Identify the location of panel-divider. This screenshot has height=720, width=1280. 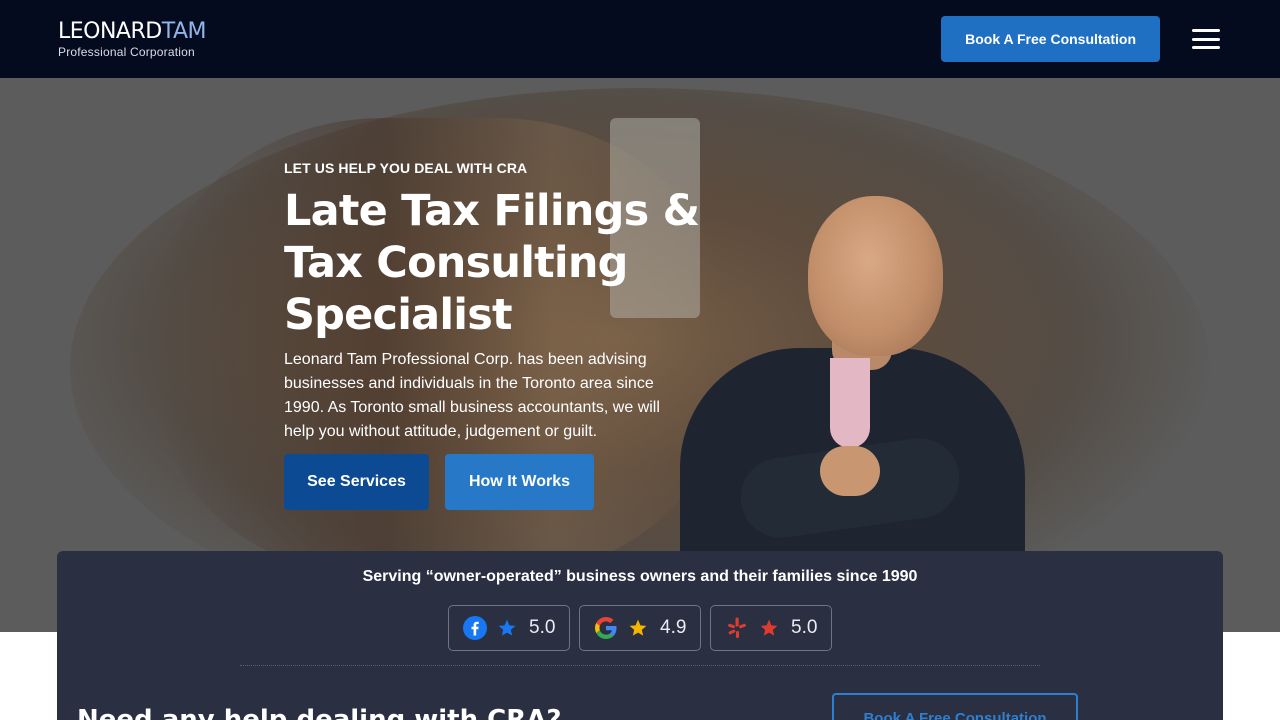
(640, 665).